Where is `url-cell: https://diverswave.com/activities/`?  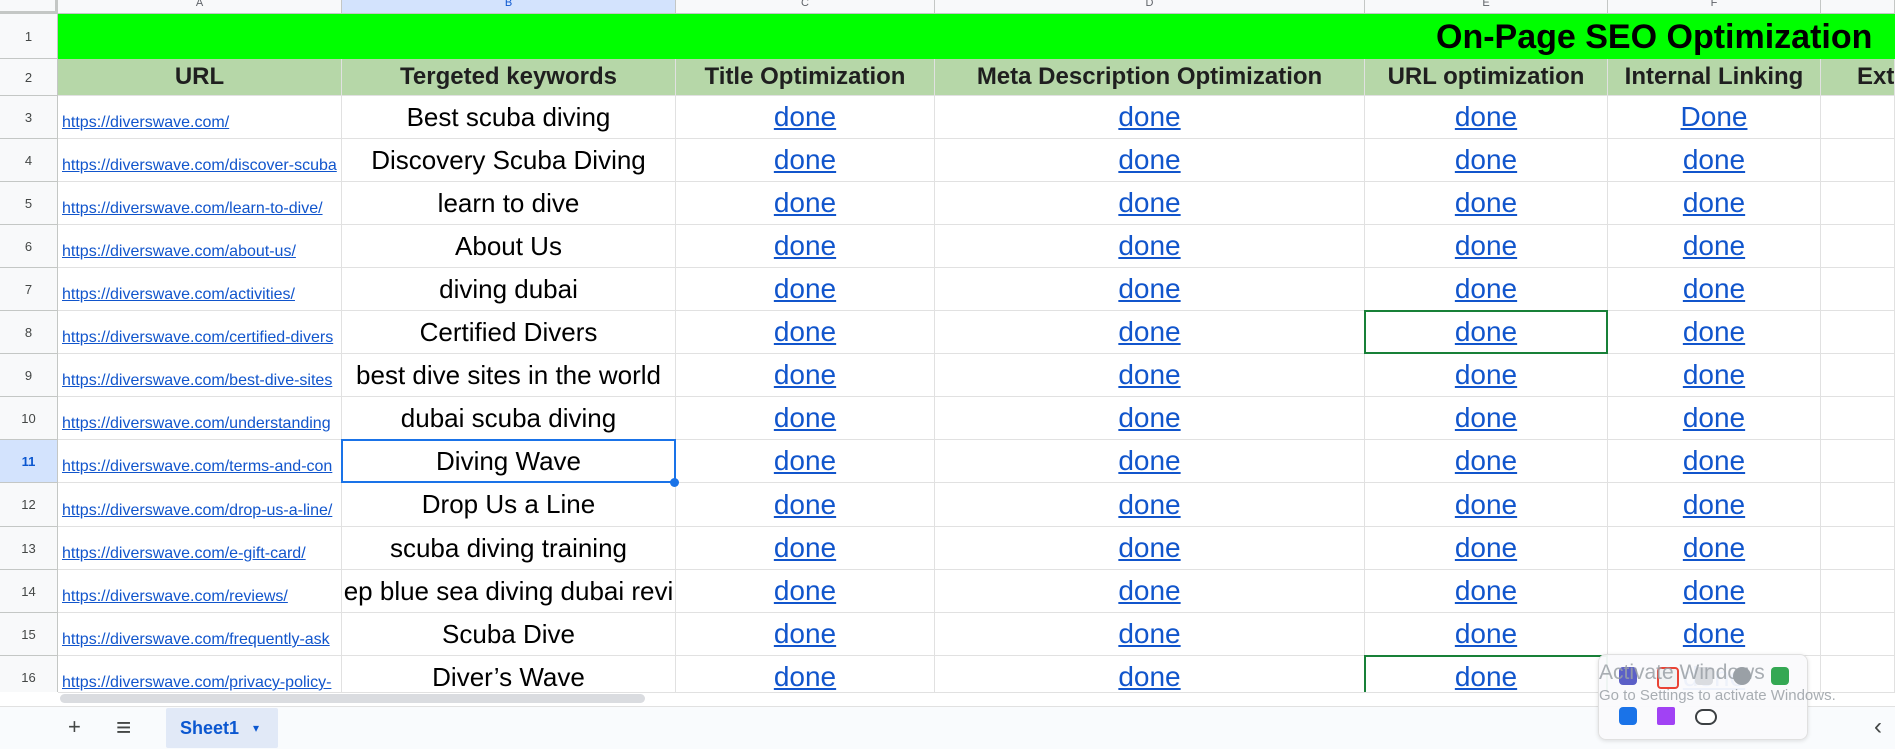
url-cell: https://diverswave.com/activities/ is located at coordinates (200, 289).